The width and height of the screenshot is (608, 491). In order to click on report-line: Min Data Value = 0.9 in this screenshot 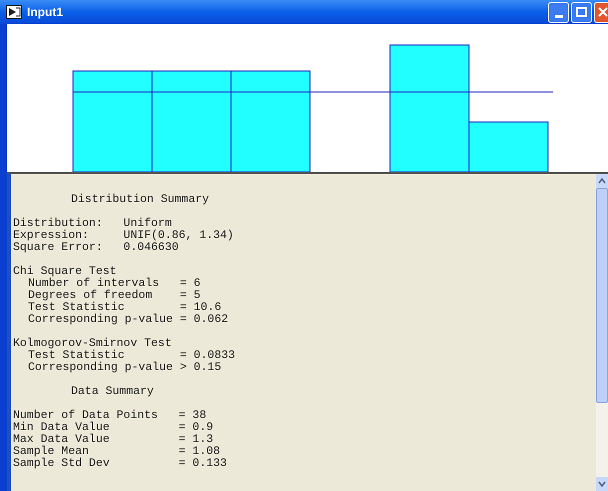, I will do `click(113, 428)`.